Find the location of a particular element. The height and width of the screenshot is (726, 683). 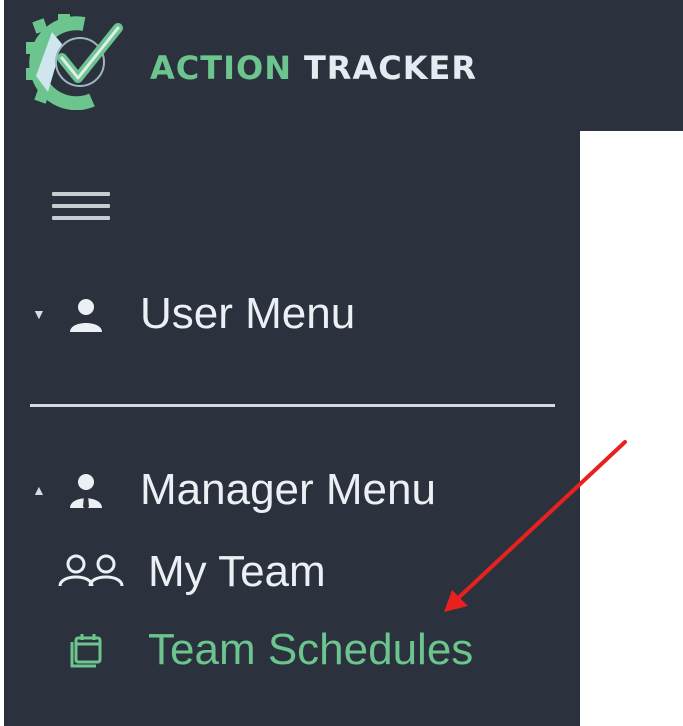

sidebar-section-user-menu: ▼ User Menu is located at coordinates (193, 314).